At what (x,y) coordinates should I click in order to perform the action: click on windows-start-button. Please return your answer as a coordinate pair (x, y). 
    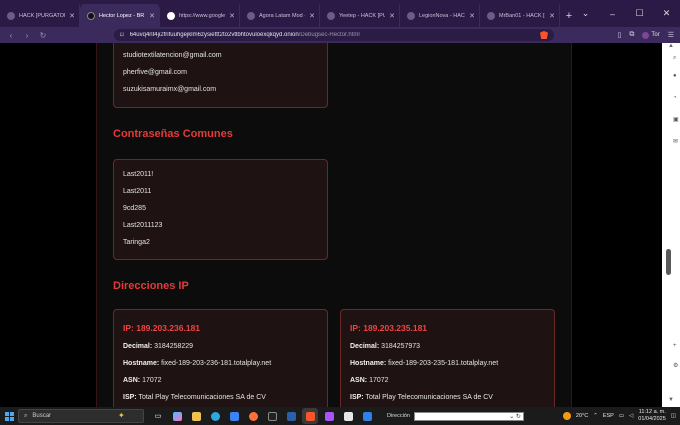
    Looking at the image, I should click on (9, 416).